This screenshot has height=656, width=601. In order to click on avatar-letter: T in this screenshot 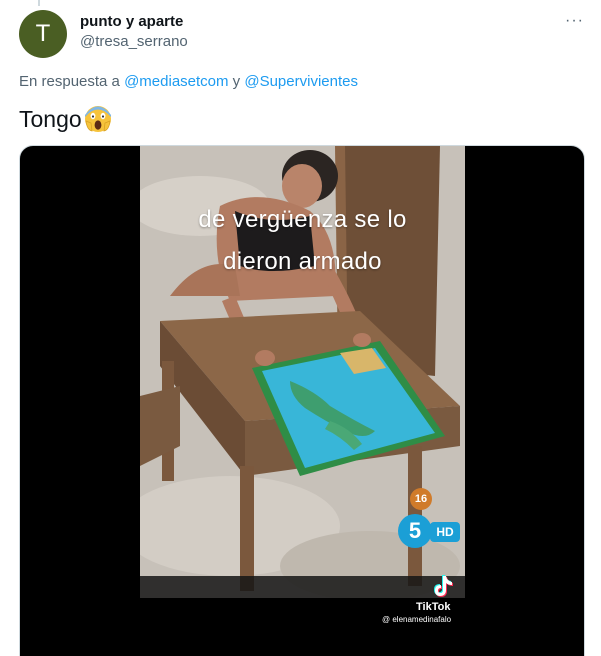, I will do `click(43, 33)`.